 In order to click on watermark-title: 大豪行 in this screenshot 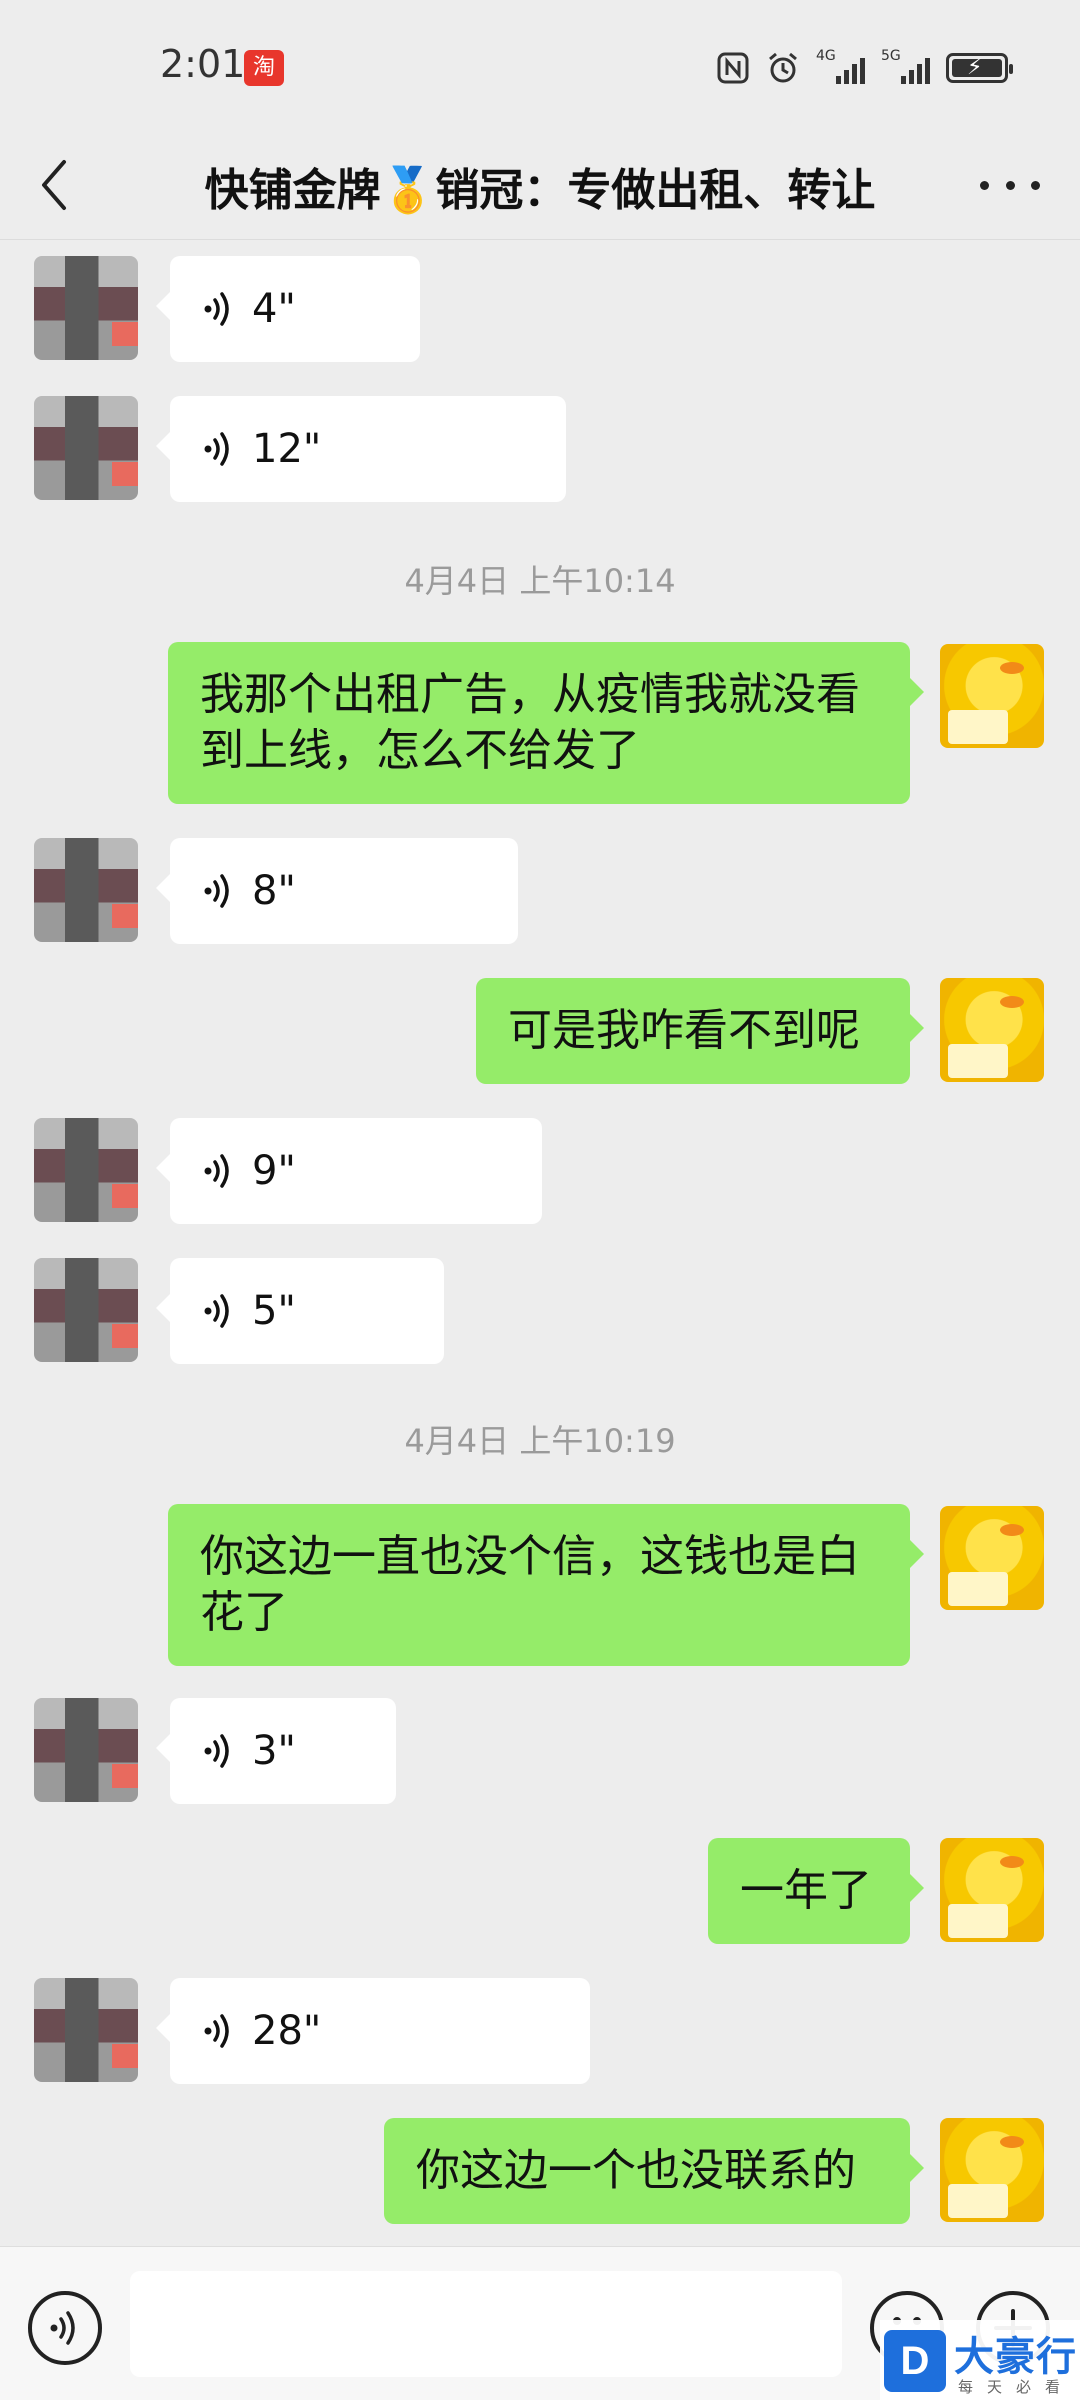, I will do `click(1015, 2357)`.